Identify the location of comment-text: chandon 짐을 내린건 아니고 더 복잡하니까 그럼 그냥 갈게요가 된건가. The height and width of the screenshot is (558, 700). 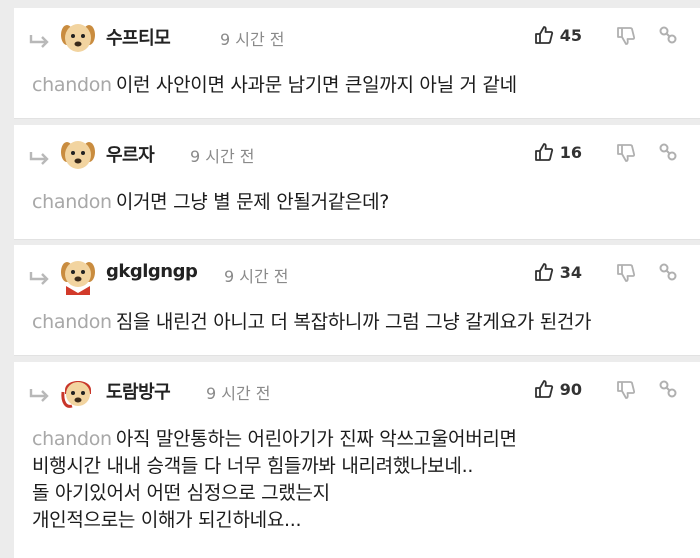
(361, 322).